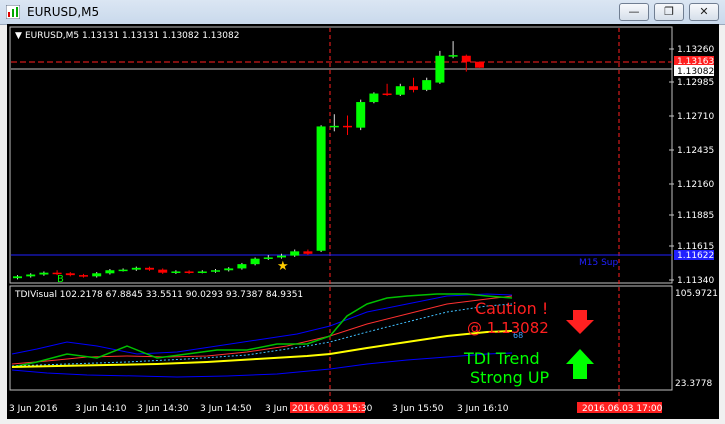 The image size is (725, 424). Describe the element at coordinates (695, 185) in the screenshot. I see `price-tick-label: 1.12160` at that location.